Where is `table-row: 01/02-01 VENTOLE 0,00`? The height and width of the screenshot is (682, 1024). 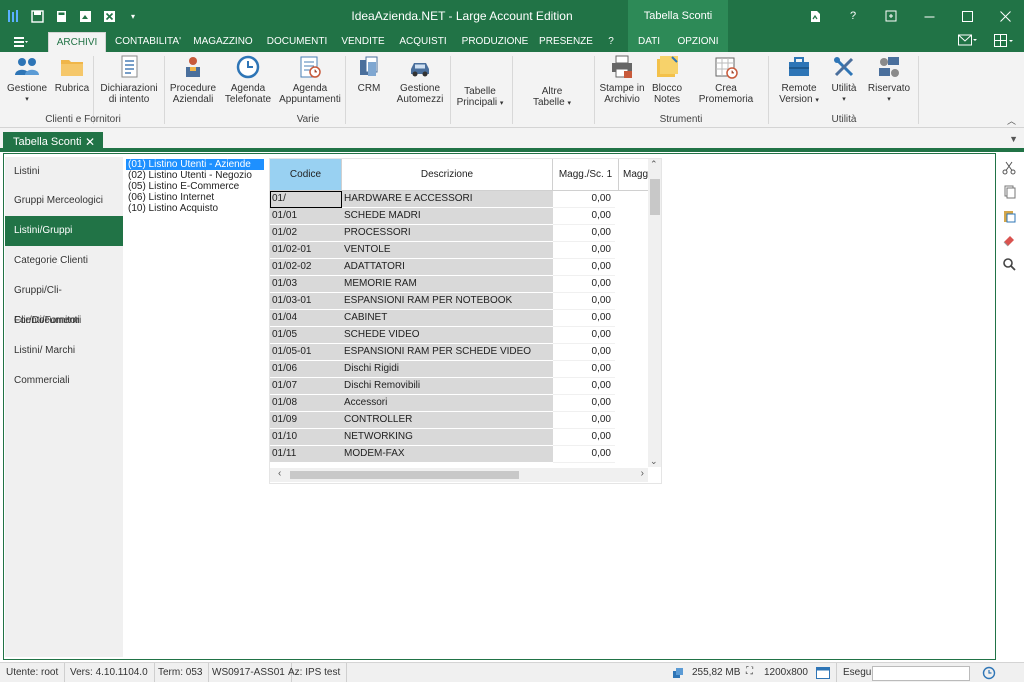 table-row: 01/02-01 VENTOLE 0,00 is located at coordinates (459, 250).